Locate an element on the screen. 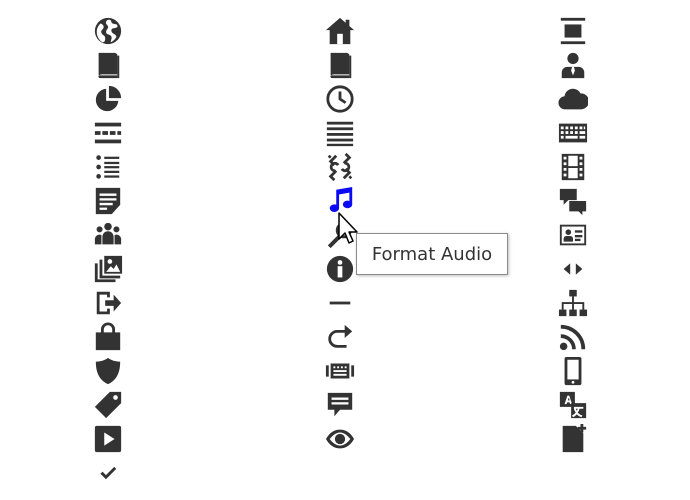 This screenshot has height=500, width=690. group-icon is located at coordinates (108, 235).